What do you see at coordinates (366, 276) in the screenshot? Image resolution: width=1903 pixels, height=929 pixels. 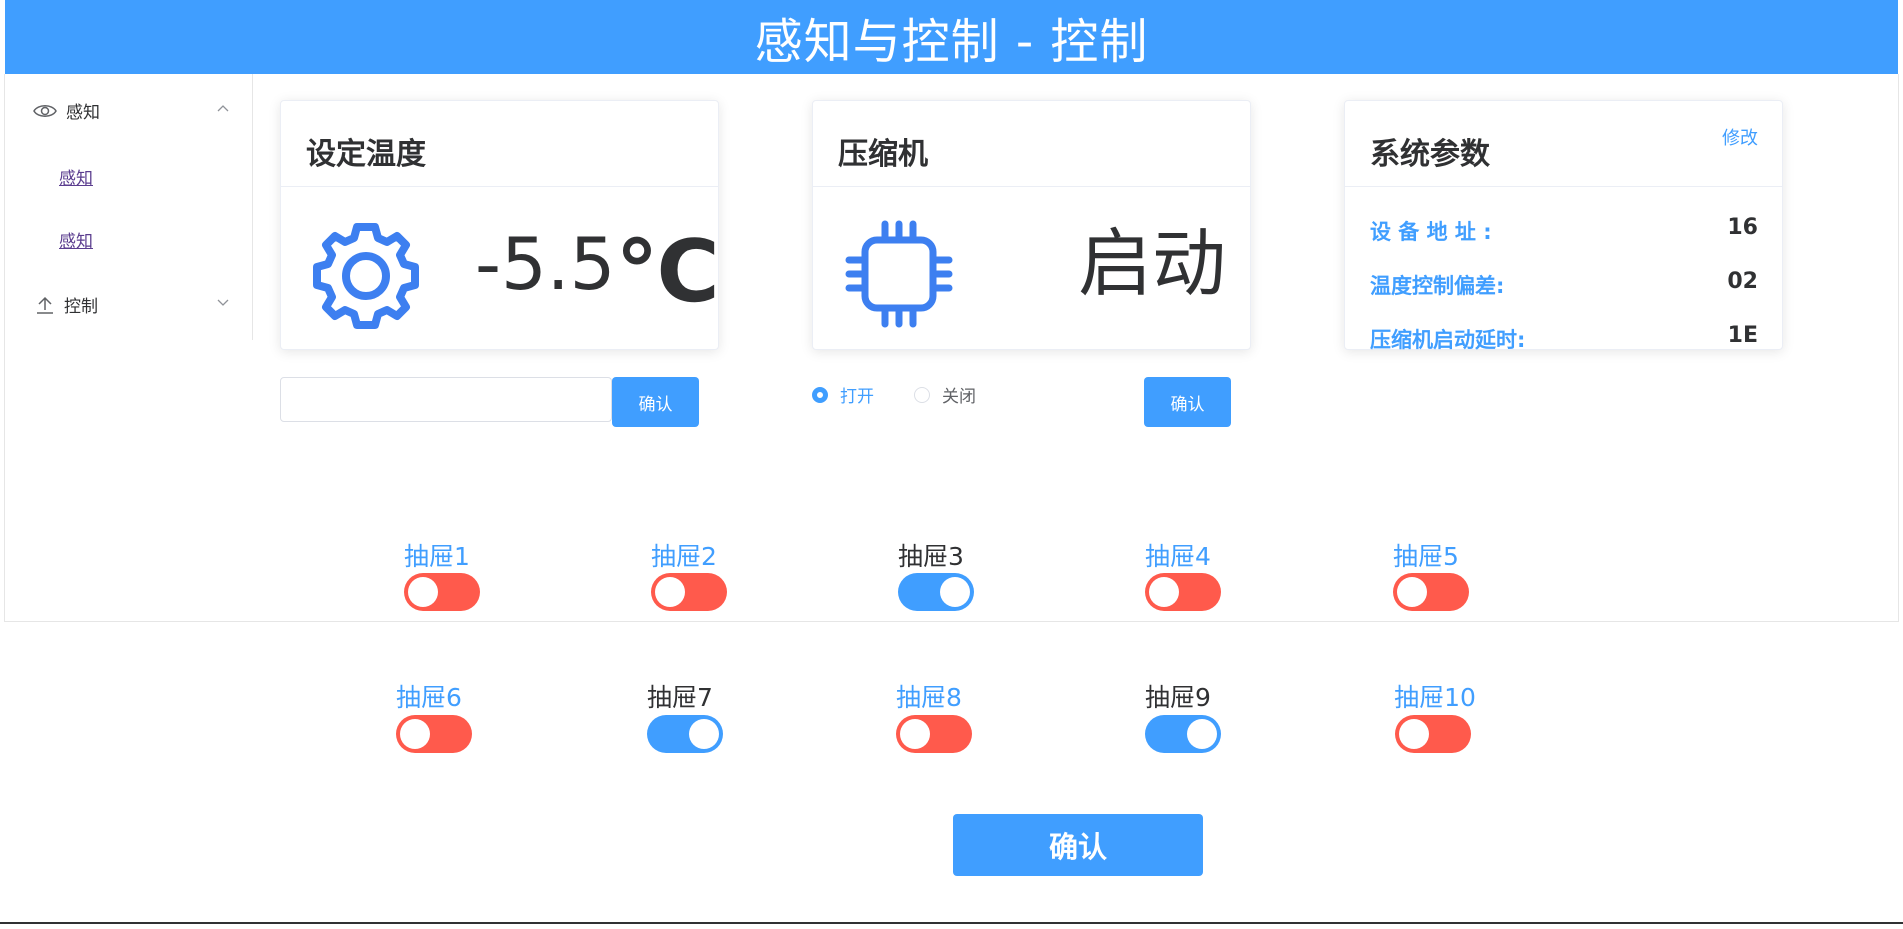 I see `gear-icon` at bounding box center [366, 276].